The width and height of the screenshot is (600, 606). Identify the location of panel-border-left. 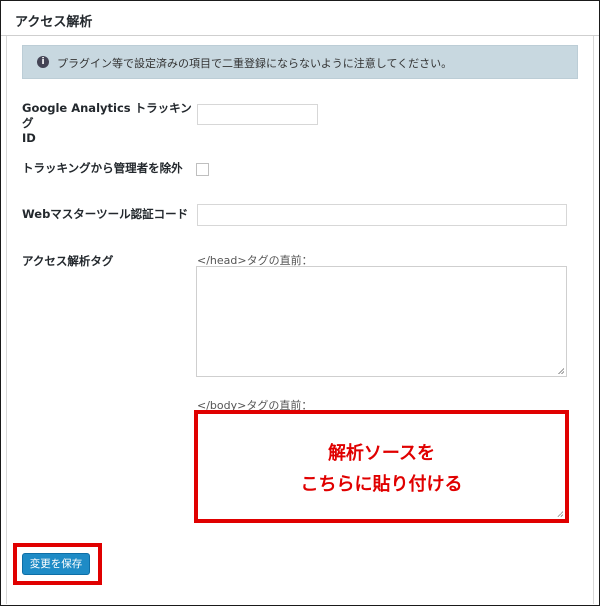
(3, 320).